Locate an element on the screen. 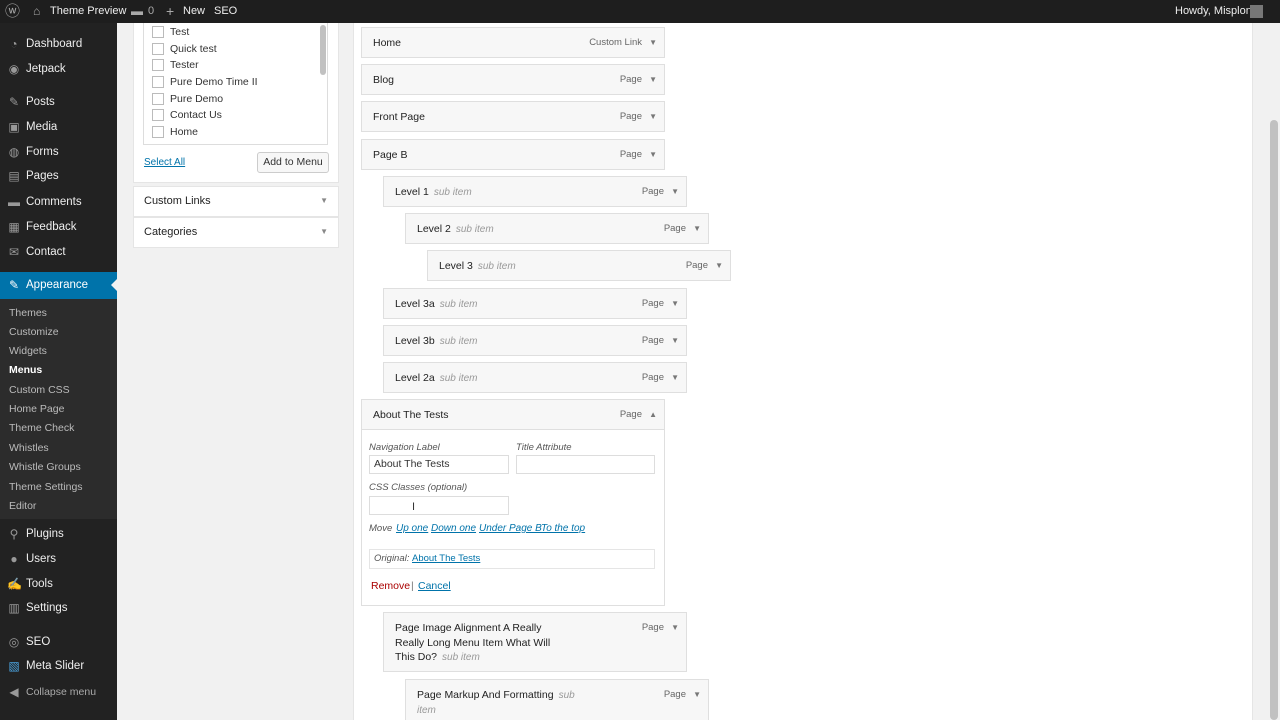 The height and width of the screenshot is (720, 1280). jetpack-icon: ◉ is located at coordinates (14, 69).